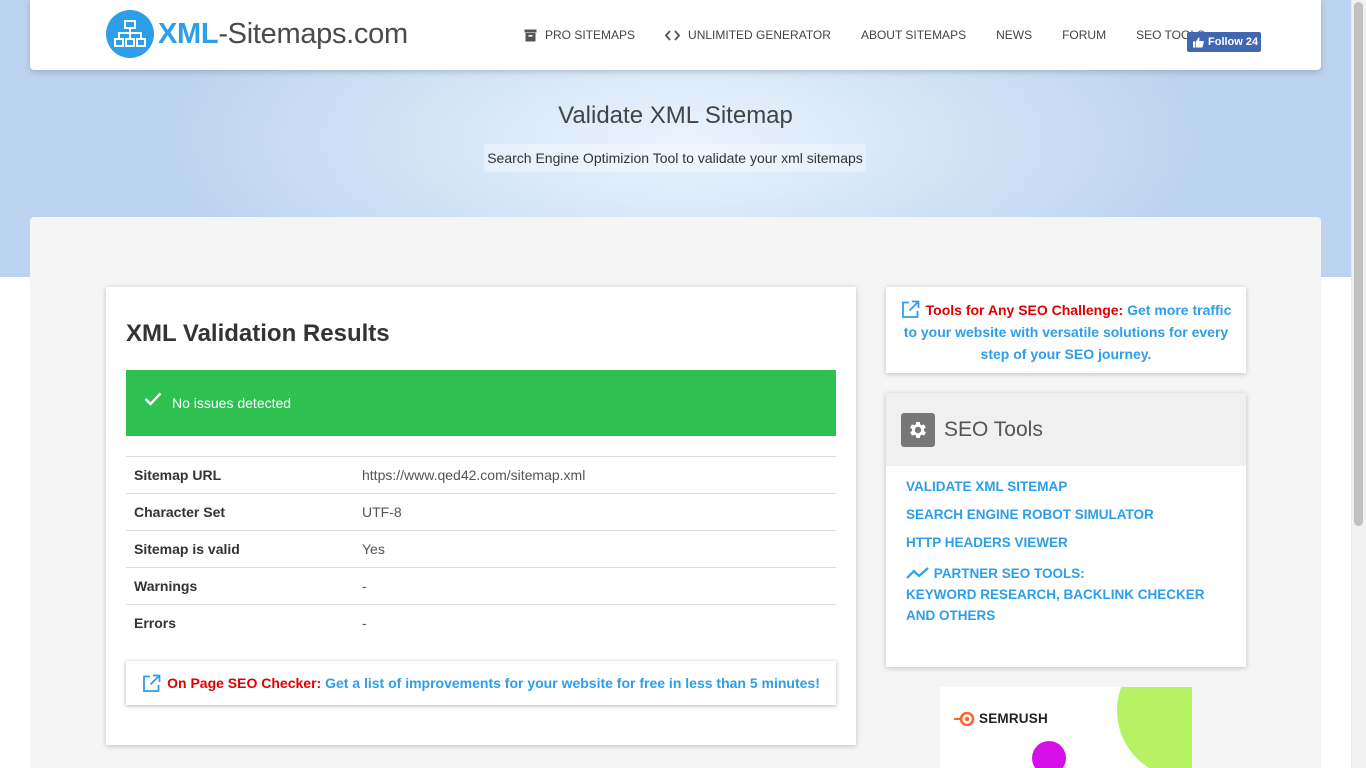 This screenshot has width=1366, height=768. I want to click on archive-icon, so click(530, 35).